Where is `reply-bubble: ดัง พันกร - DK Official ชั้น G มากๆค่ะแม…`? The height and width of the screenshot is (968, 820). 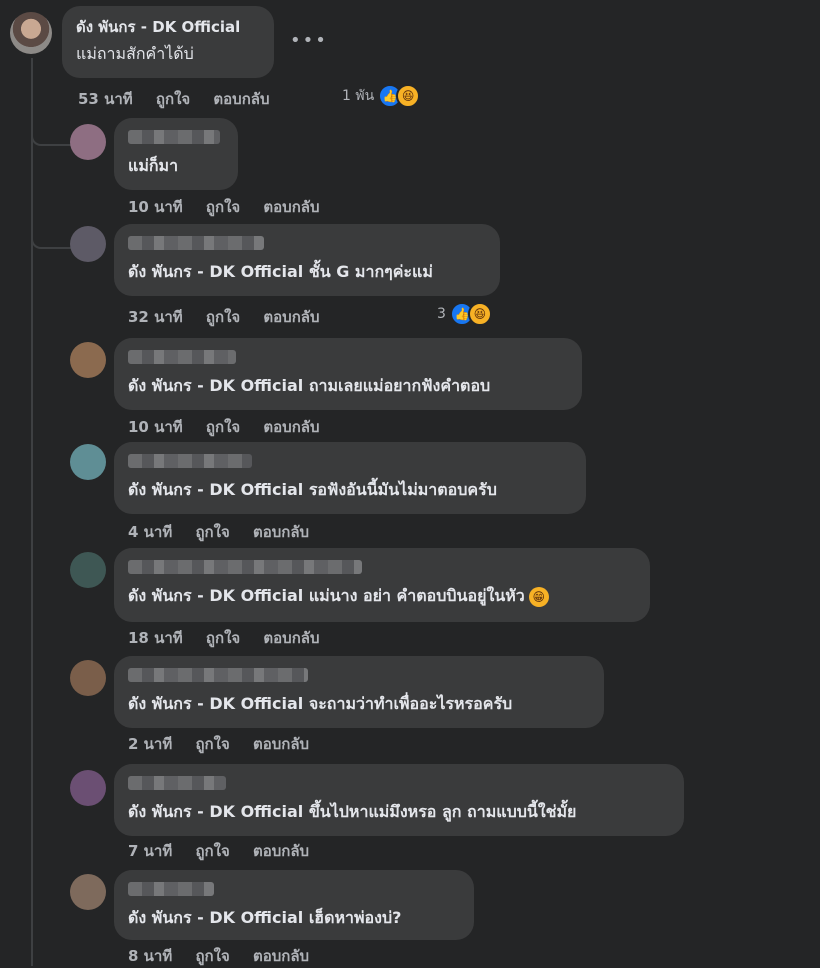
reply-bubble: ดัง พันกร - DK Official ชั้น G มากๆค่ะแม… is located at coordinates (307, 260).